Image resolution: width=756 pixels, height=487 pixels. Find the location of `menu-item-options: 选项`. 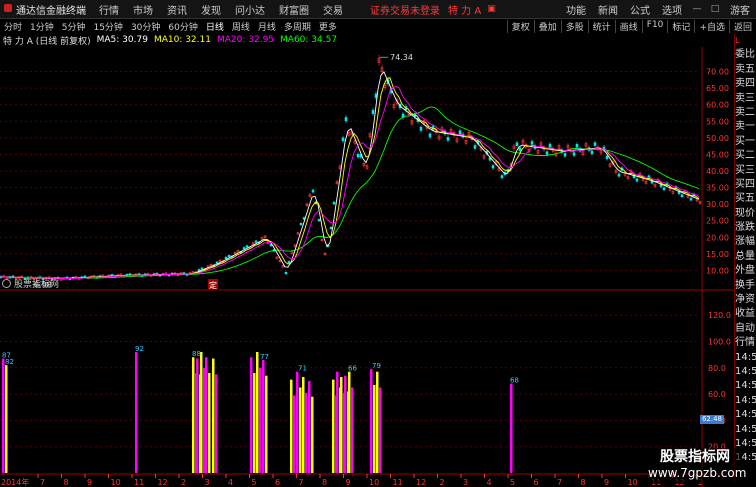

menu-item-options: 选项 is located at coordinates (672, 9).